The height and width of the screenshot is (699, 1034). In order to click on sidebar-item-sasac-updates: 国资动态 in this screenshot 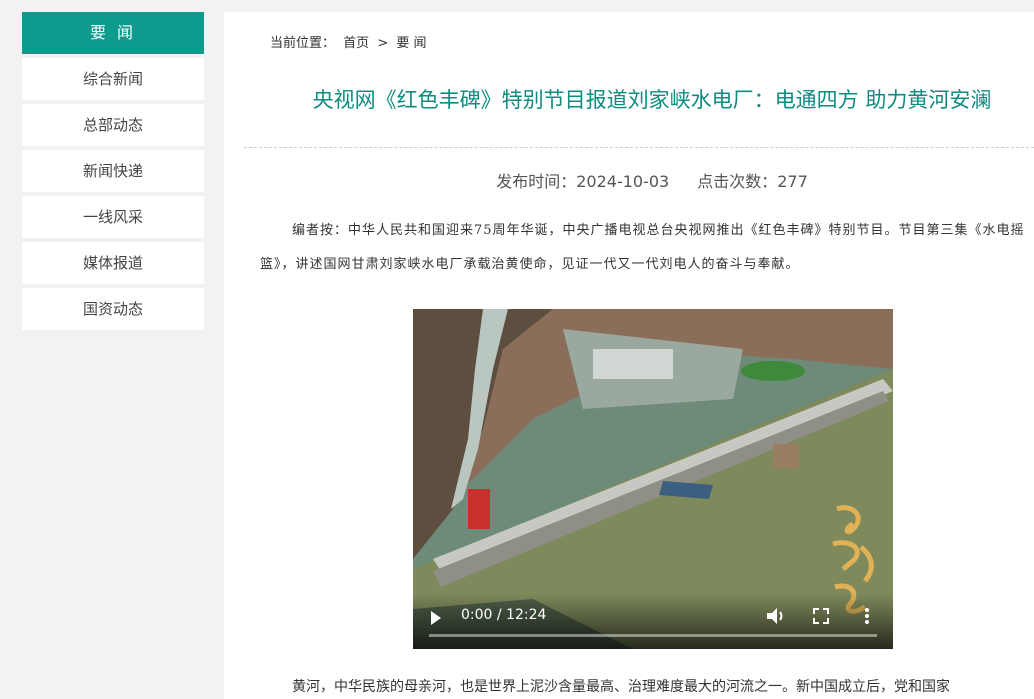, I will do `click(113, 309)`.